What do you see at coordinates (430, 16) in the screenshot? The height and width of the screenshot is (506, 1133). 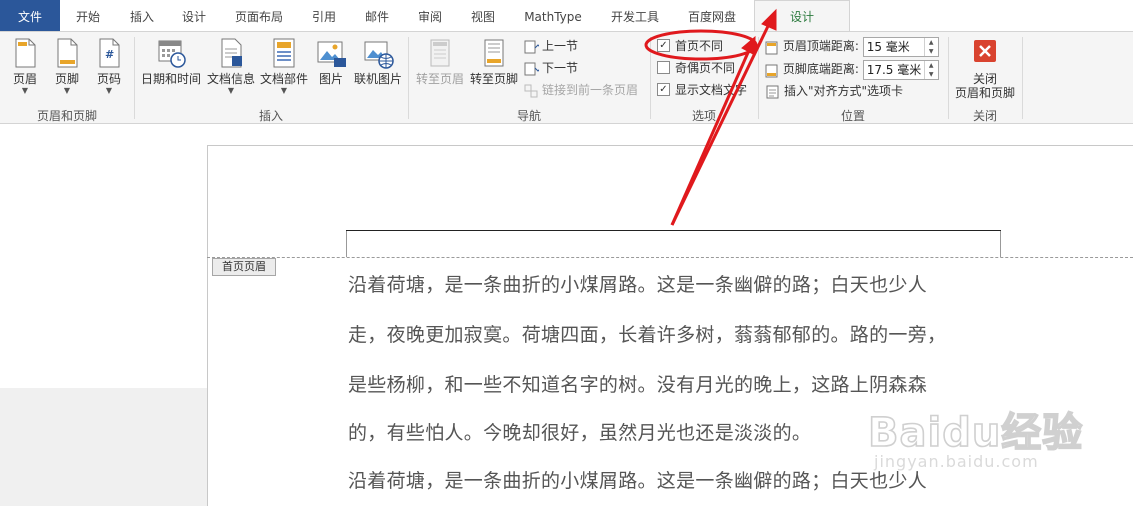 I see `tab-review: 审阅` at bounding box center [430, 16].